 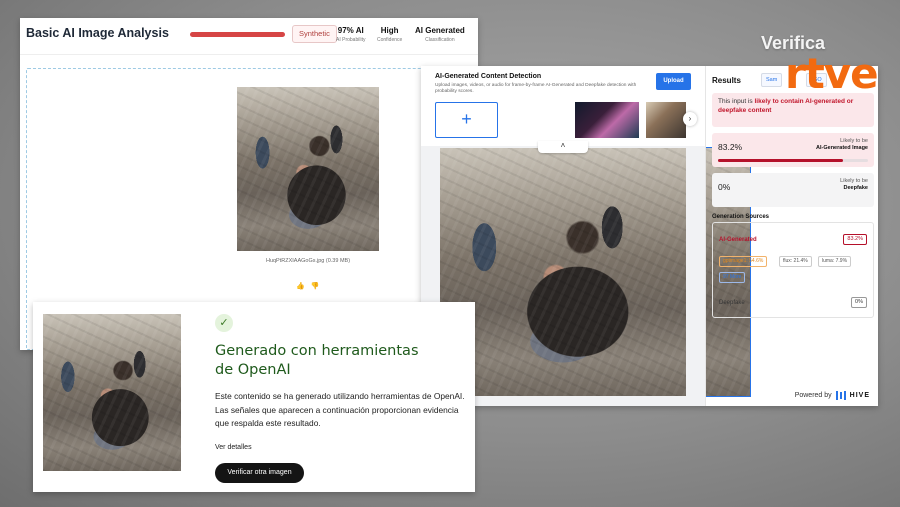 I want to click on ai-probability-stat: 97% AI AI Probability, so click(x=350, y=34).